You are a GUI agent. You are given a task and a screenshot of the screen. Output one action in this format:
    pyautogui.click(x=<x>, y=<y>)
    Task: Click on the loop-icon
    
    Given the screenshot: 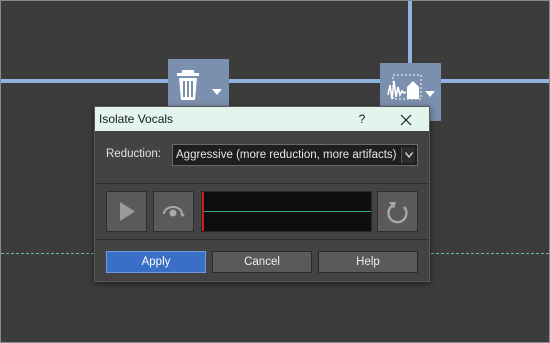 What is the action you would take?
    pyautogui.click(x=397, y=213)
    